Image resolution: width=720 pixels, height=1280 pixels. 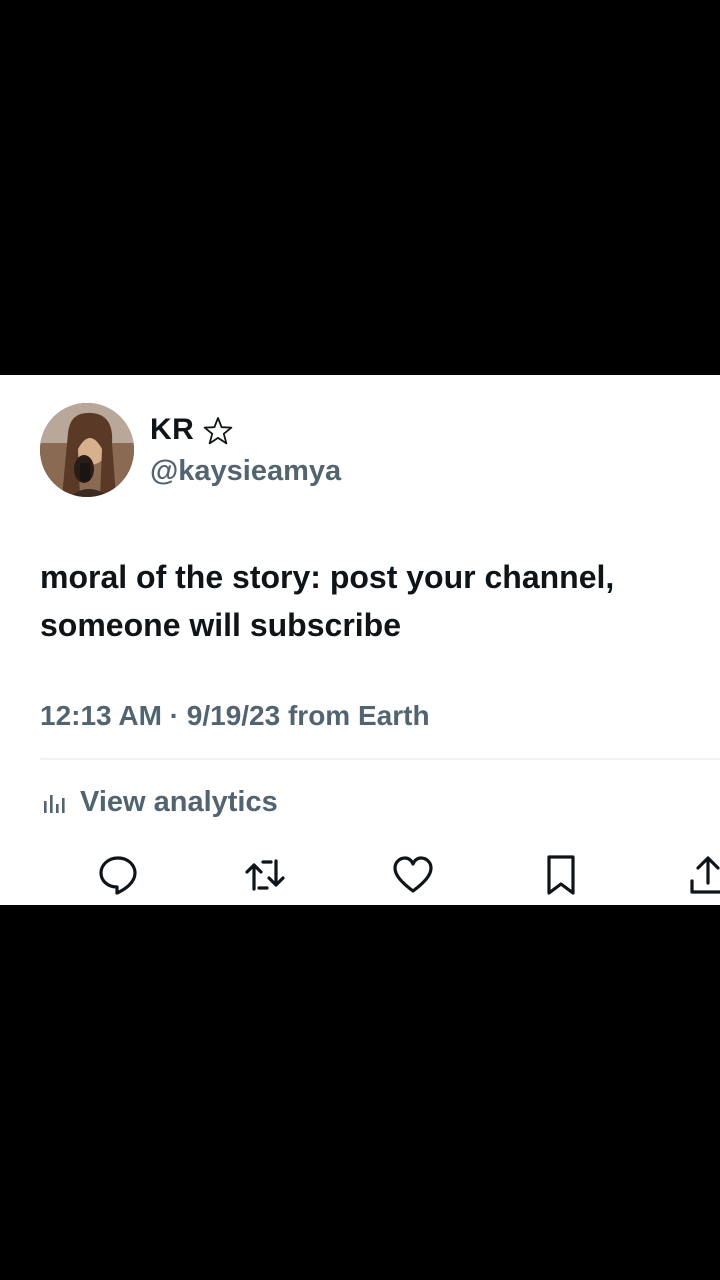 I want to click on divider, so click(x=380, y=759).